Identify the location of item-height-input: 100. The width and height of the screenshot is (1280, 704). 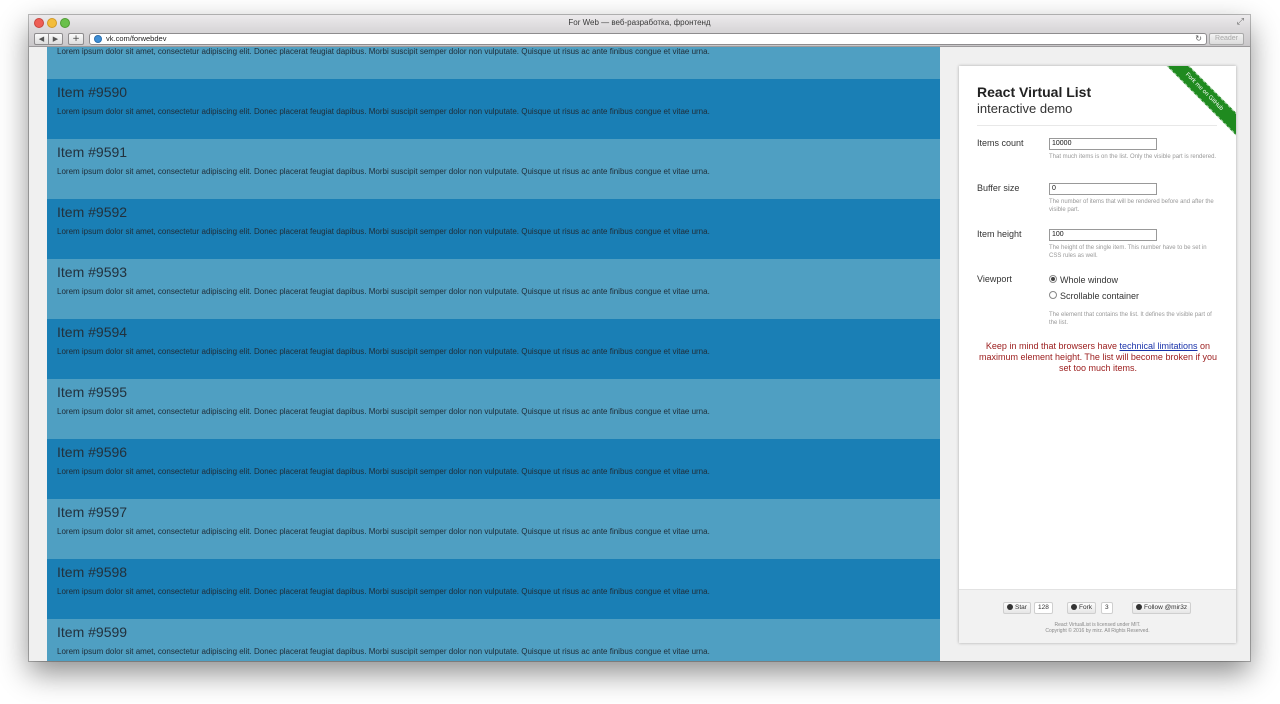
(1103, 235).